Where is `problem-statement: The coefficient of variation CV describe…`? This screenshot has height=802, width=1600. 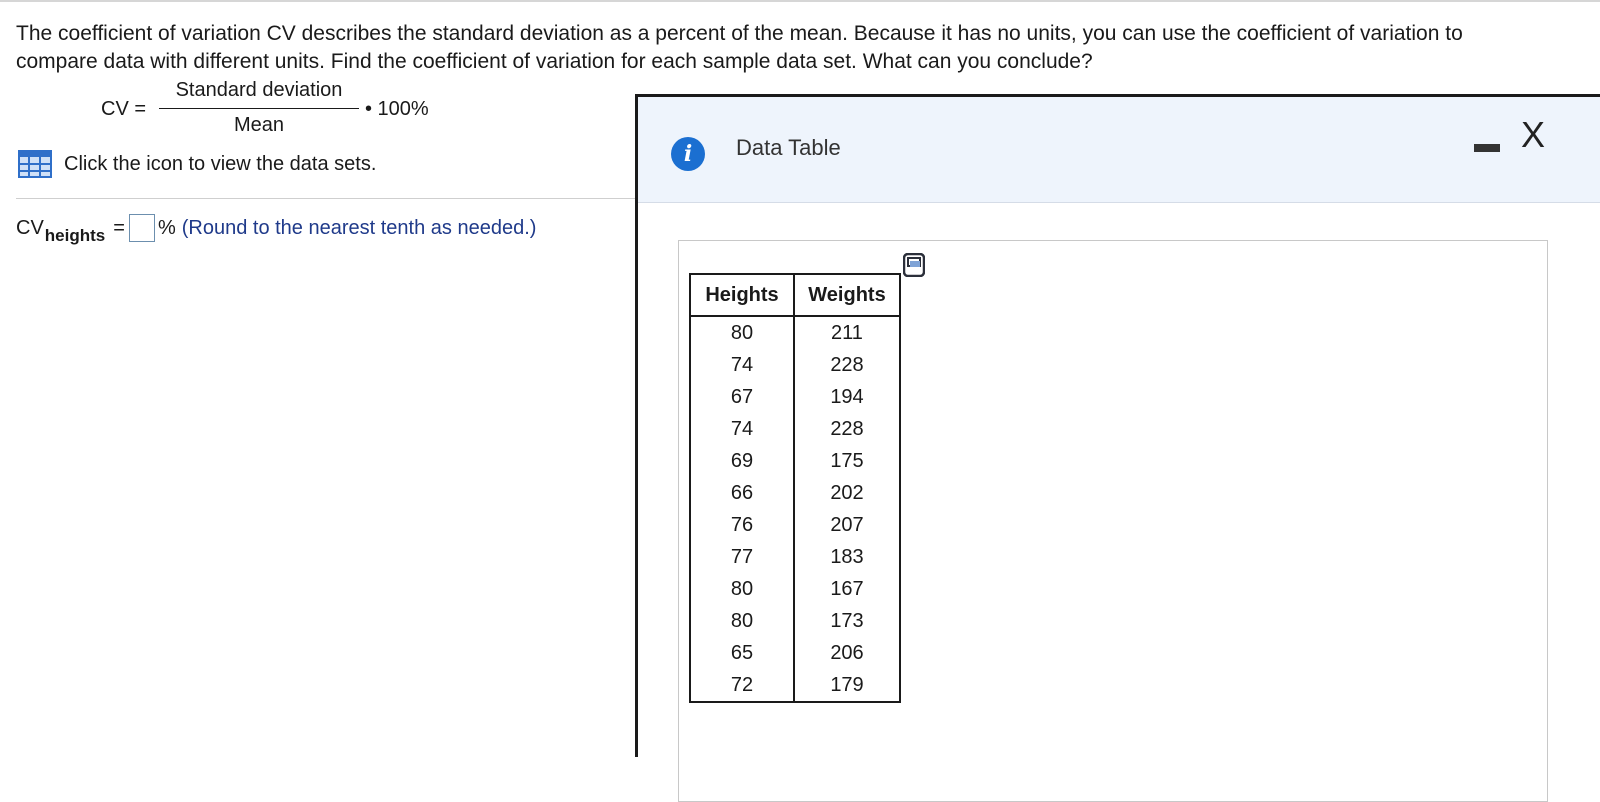 problem-statement: The coefficient of variation CV describe… is located at coordinates (739, 47).